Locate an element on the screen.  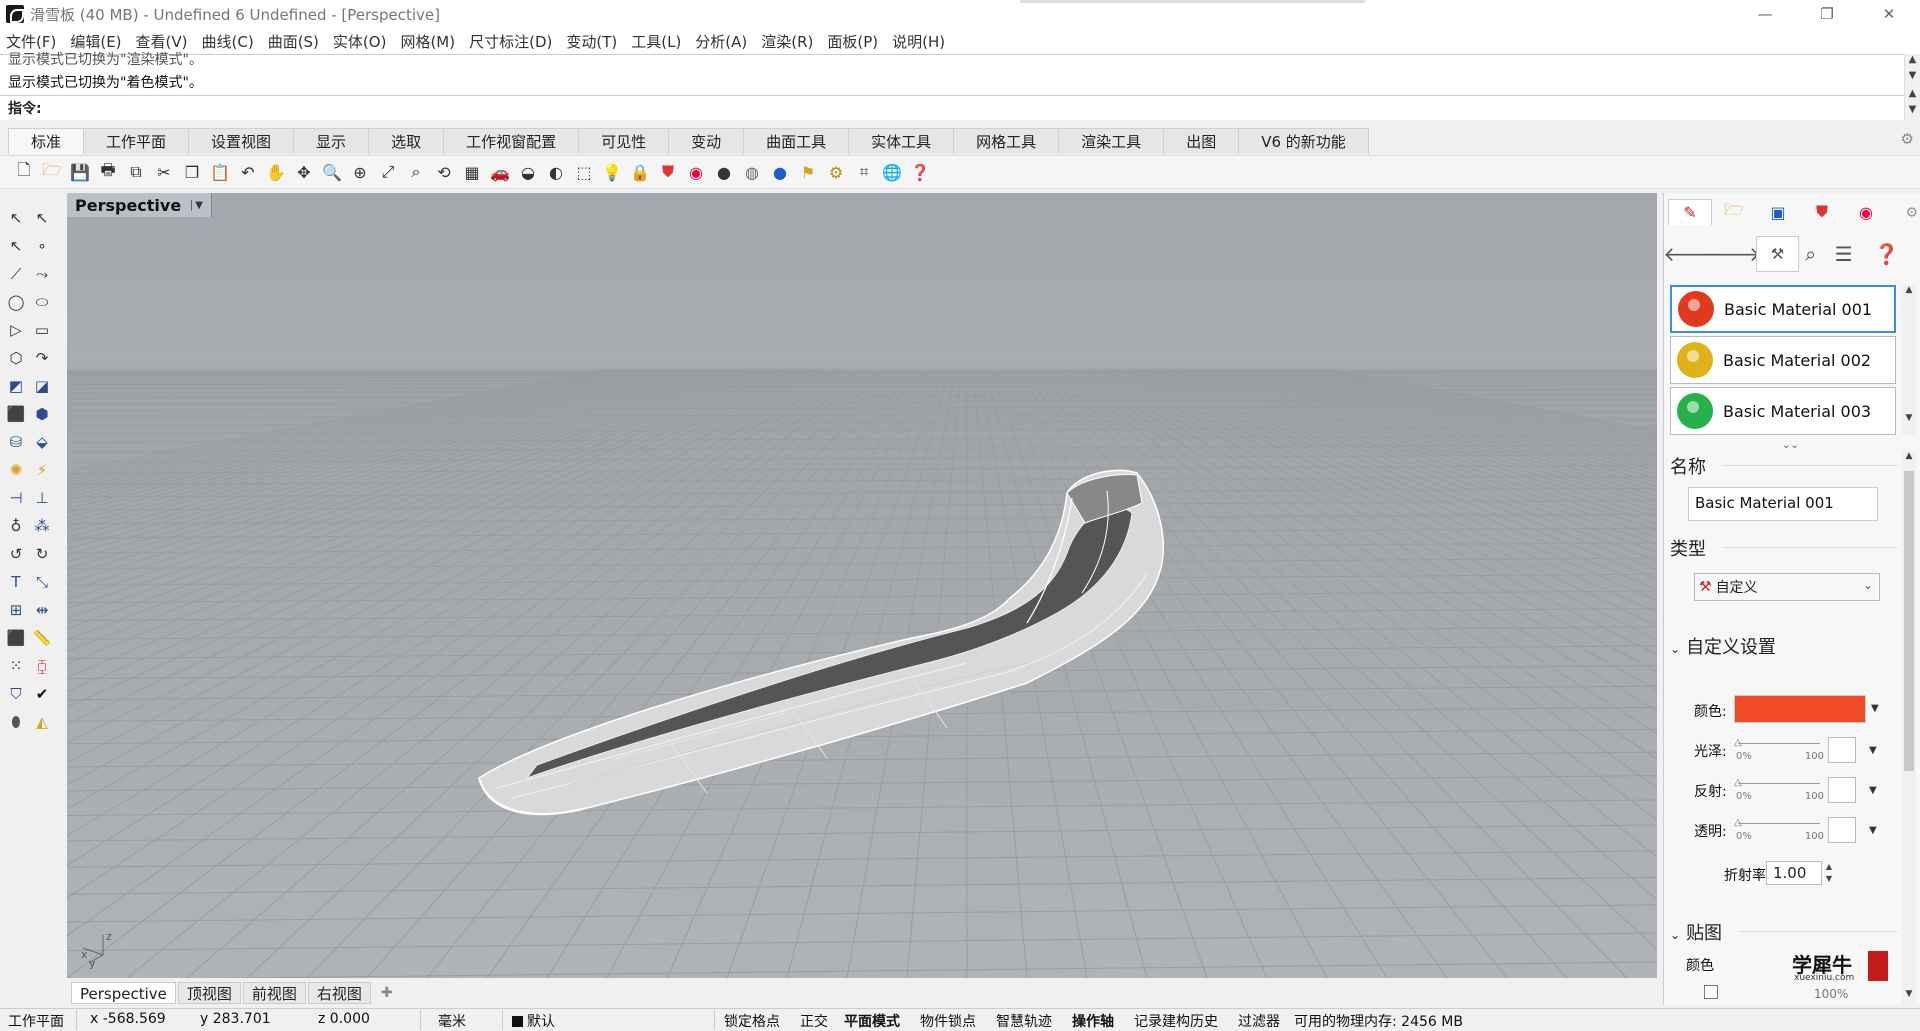
tab-solid-tools: 实体工具 is located at coordinates (901, 141).